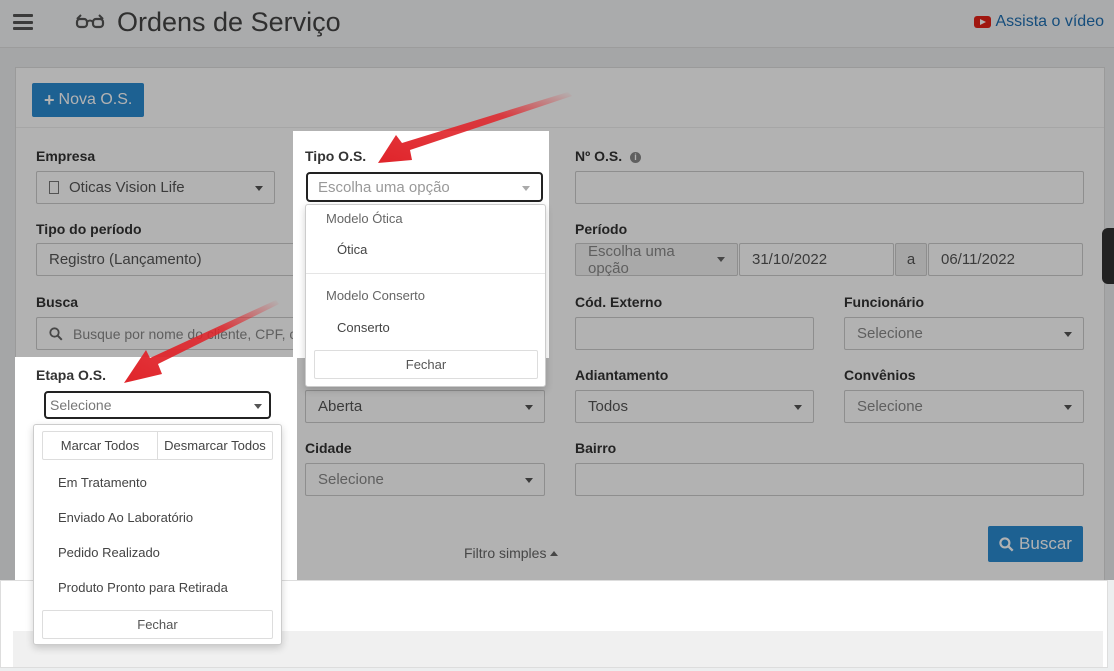 The height and width of the screenshot is (671, 1114). I want to click on tipo-os-placeholder: Escolha uma opção, so click(384, 187).